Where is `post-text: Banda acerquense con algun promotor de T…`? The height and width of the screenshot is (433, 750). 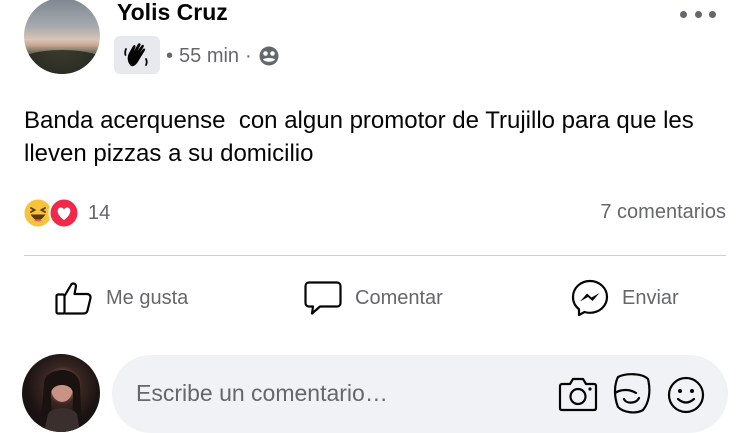
post-text: Banda acerquense con algun promotor de T… is located at coordinates (362, 137).